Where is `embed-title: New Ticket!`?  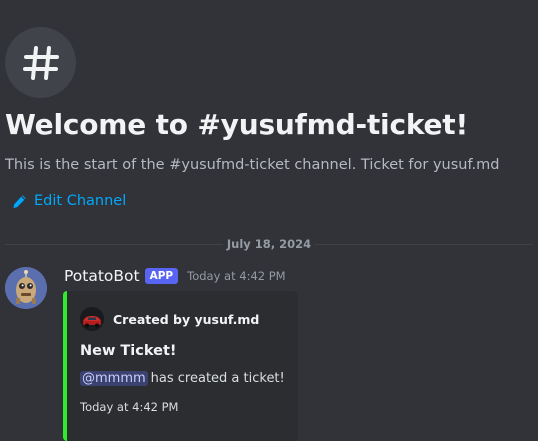
embed-title: New Ticket! is located at coordinates (128, 351).